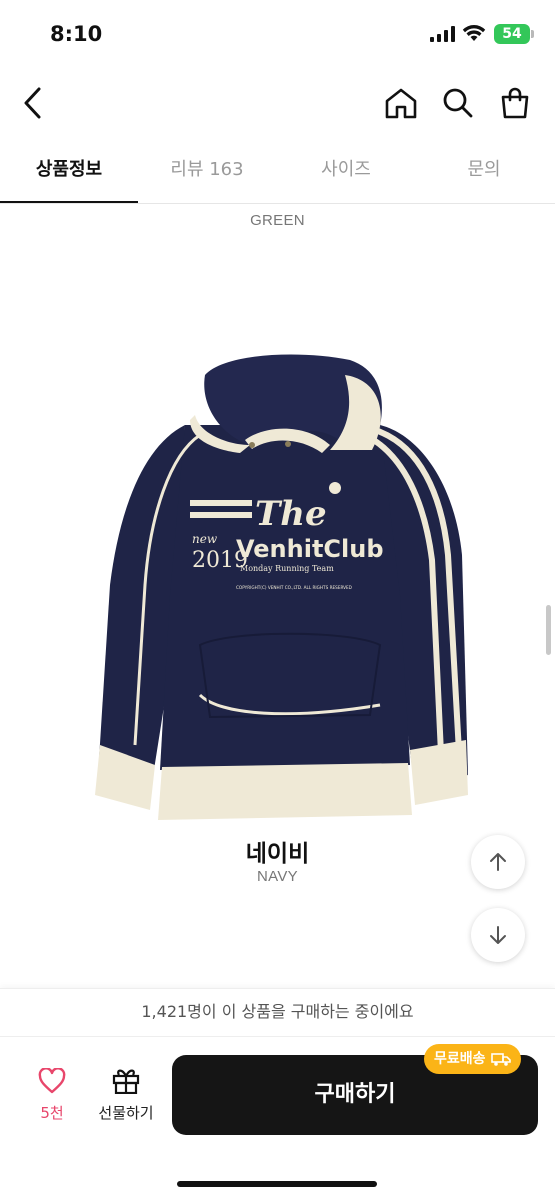  I want to click on gift-label: 선물하기, so click(126, 1113).